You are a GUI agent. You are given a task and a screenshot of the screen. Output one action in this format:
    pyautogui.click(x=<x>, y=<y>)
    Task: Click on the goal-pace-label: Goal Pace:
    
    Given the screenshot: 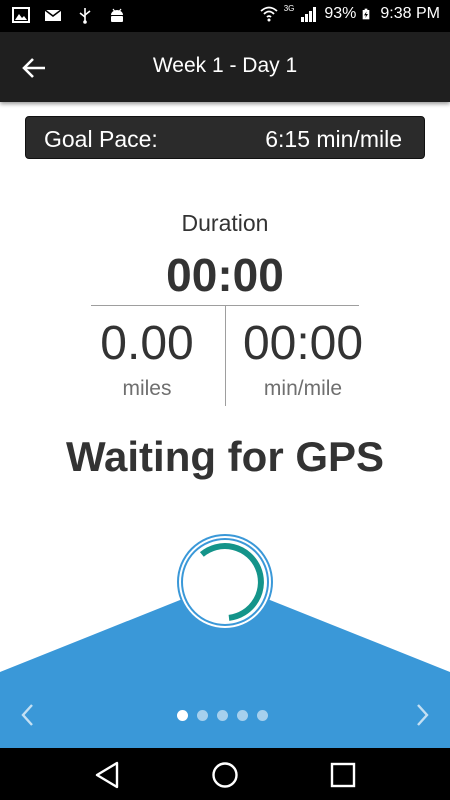 What is the action you would take?
    pyautogui.click(x=101, y=139)
    